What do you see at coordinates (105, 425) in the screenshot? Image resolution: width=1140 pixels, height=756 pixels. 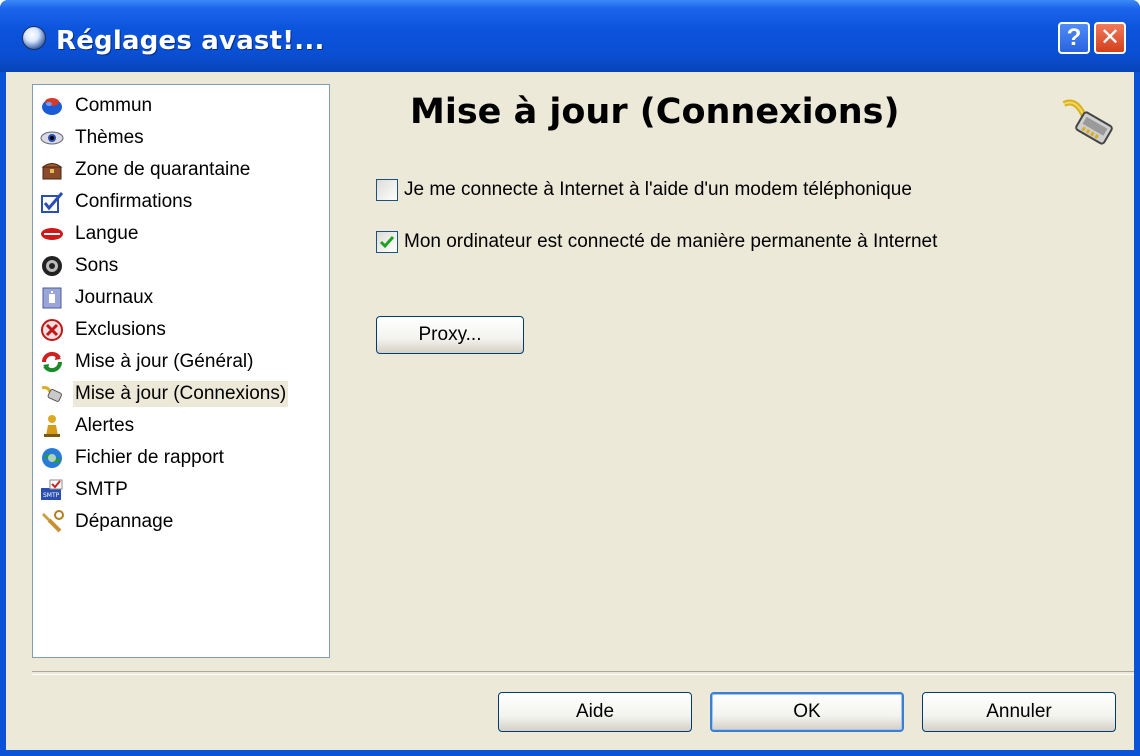 I see `tree-label: Alertes` at bounding box center [105, 425].